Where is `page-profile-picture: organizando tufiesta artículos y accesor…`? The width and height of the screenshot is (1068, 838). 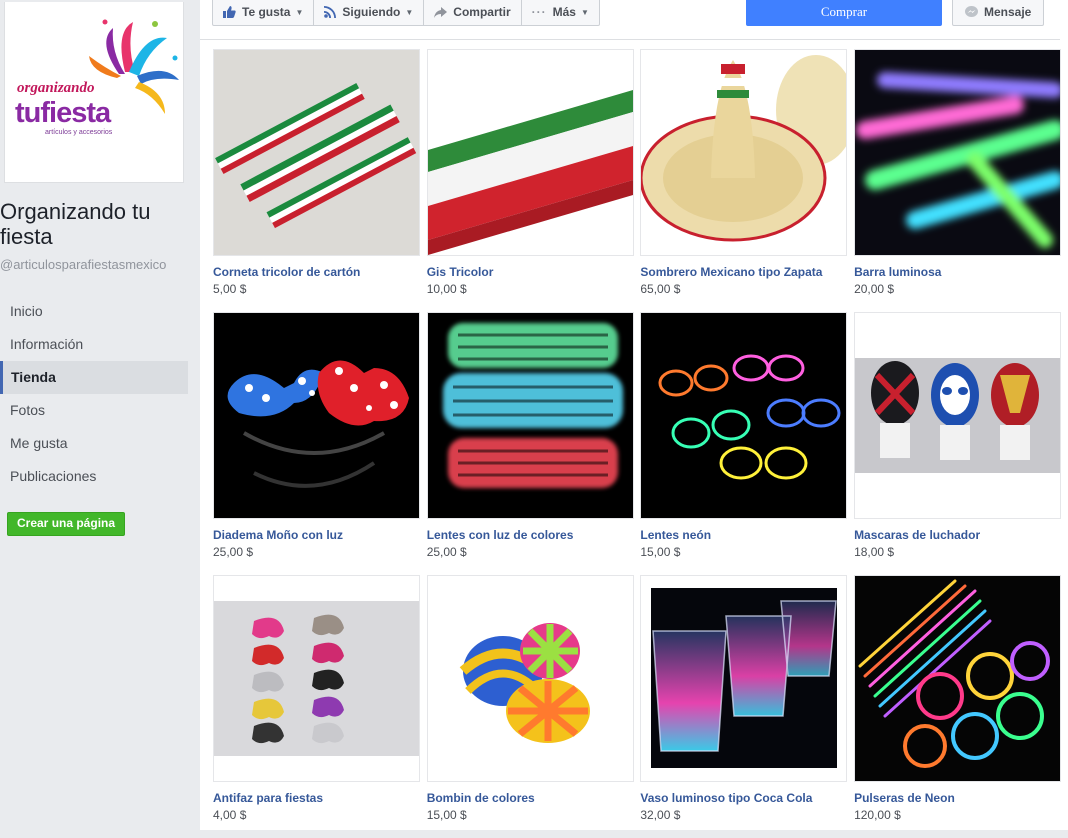 page-profile-picture: organizando tufiesta artículos y accesor… is located at coordinates (94, 92).